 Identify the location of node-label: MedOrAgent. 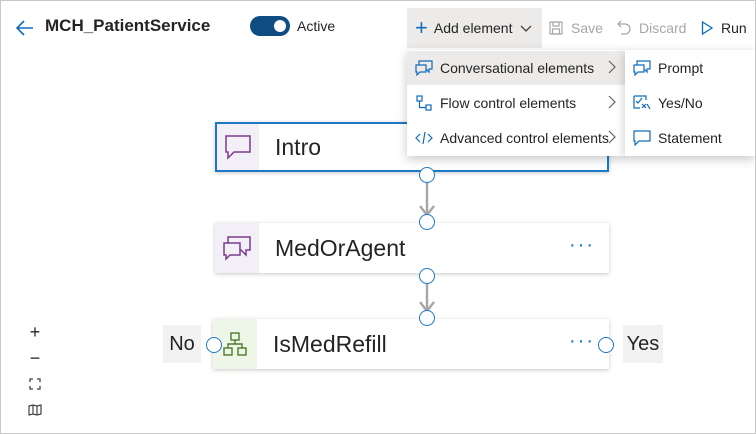
(340, 248).